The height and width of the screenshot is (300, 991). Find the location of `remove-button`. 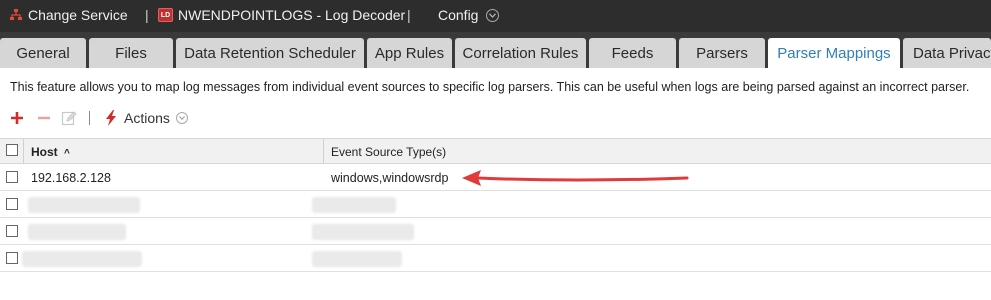

remove-button is located at coordinates (44, 118).